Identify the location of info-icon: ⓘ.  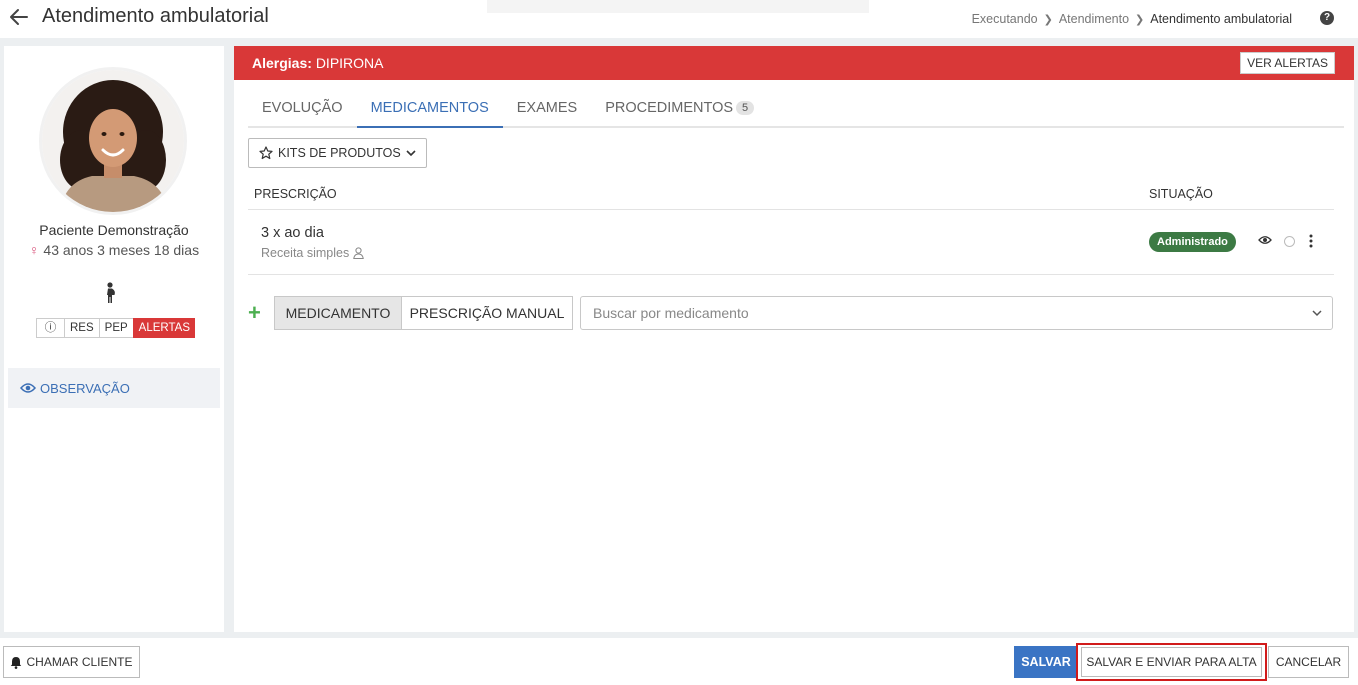
(50, 328).